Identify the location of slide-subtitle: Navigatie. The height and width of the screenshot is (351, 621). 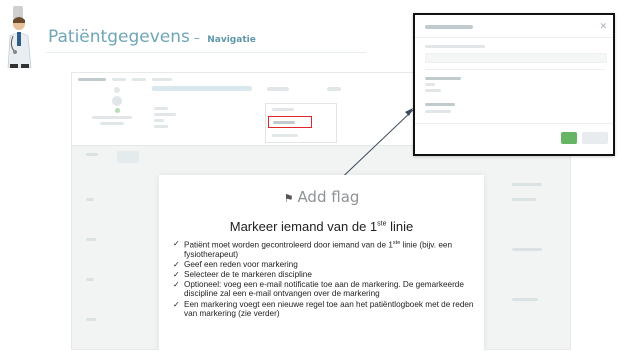
(231, 40).